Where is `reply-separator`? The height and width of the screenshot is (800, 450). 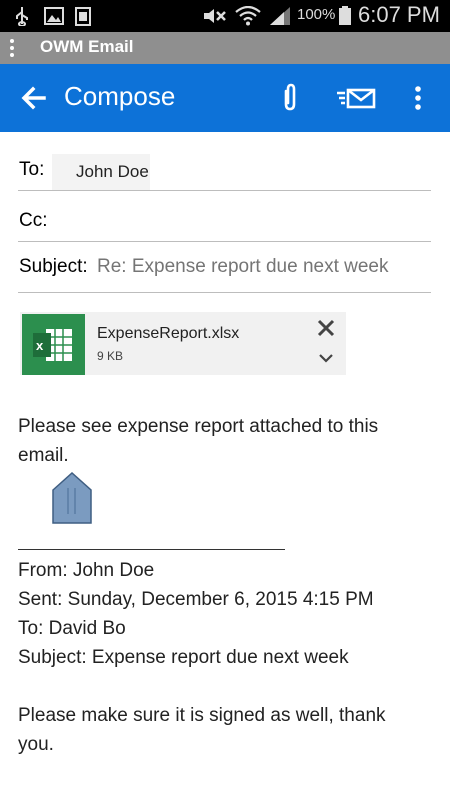 reply-separator is located at coordinates (151, 549).